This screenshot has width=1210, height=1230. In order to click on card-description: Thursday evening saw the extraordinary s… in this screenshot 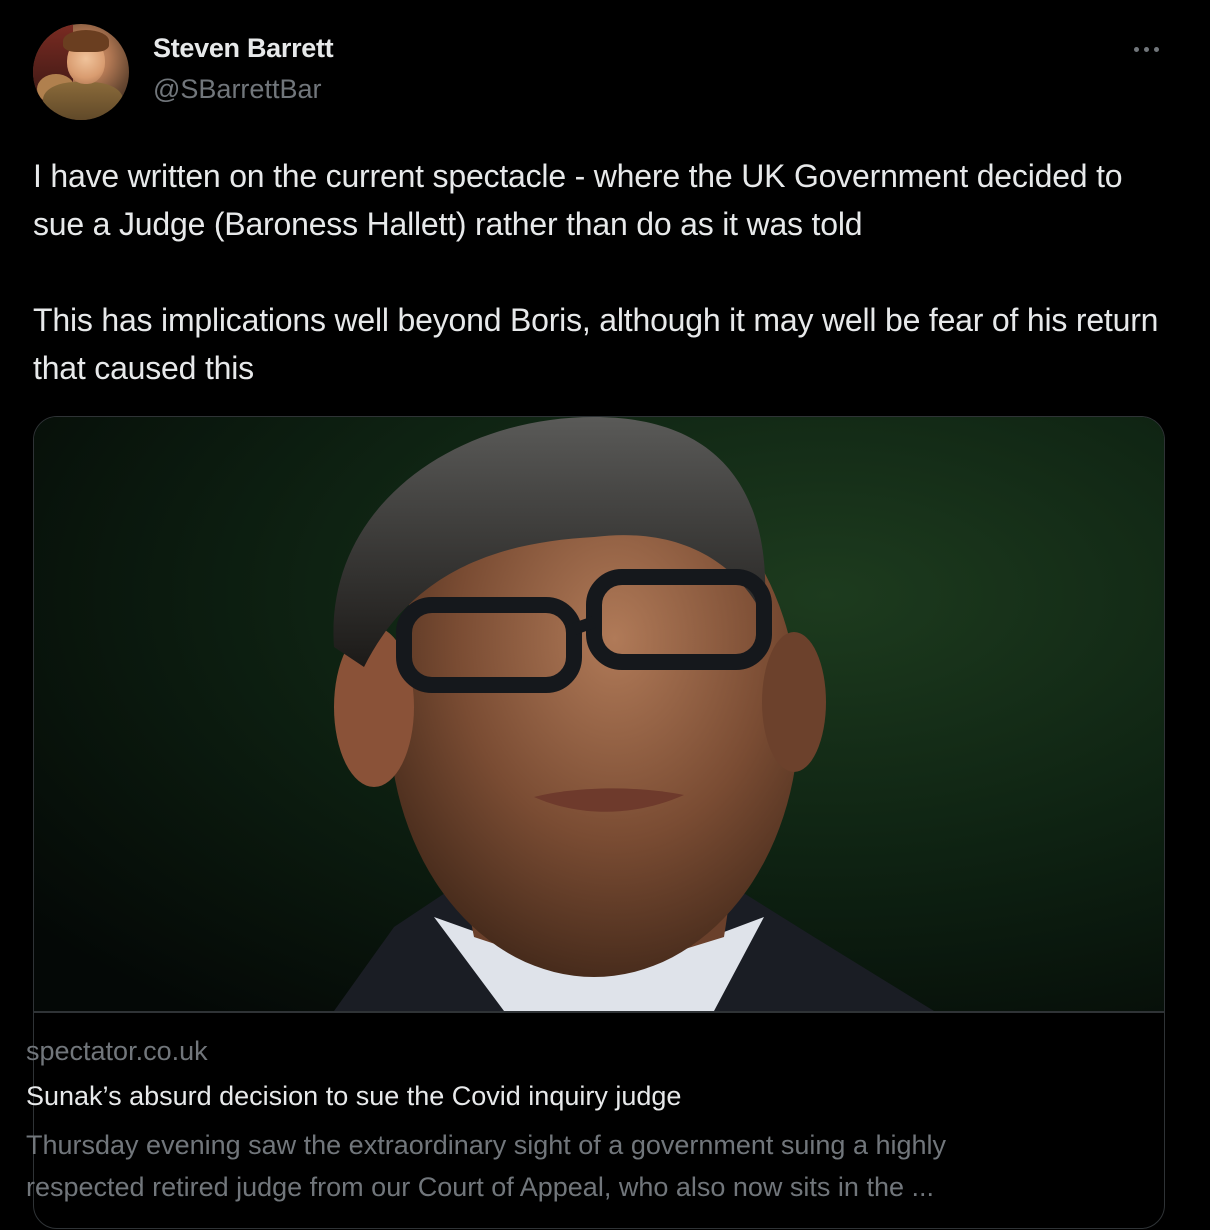, I will do `click(486, 1166)`.